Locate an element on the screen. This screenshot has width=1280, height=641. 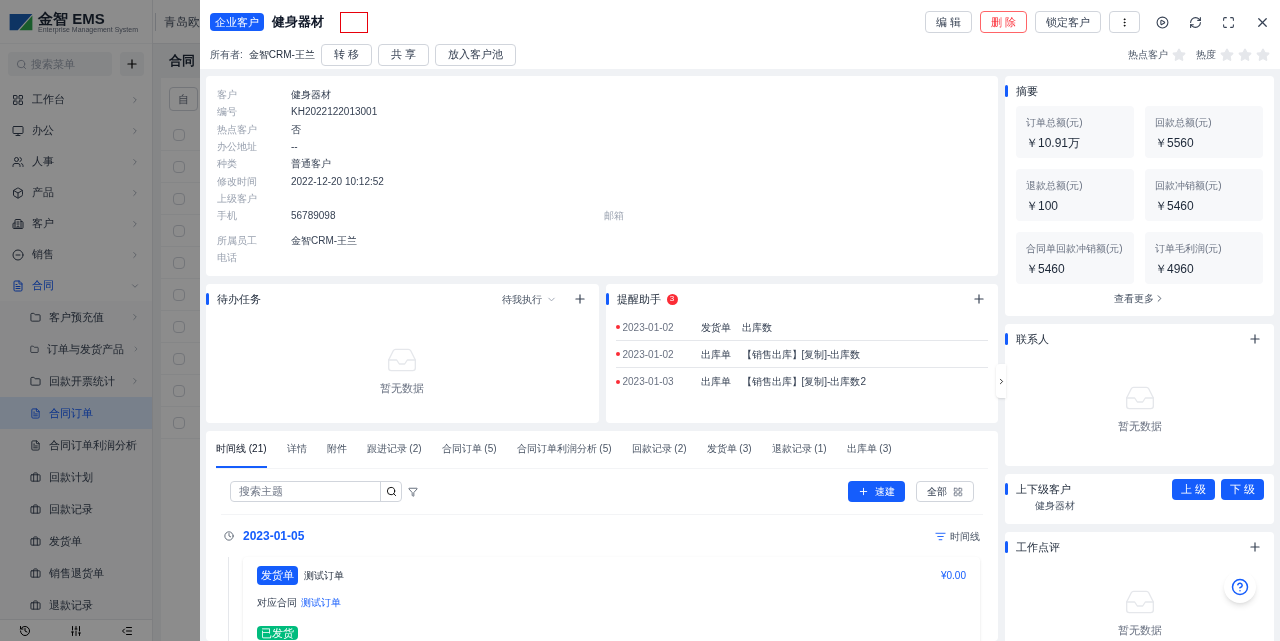
tab: 附件 is located at coordinates (336, 454).